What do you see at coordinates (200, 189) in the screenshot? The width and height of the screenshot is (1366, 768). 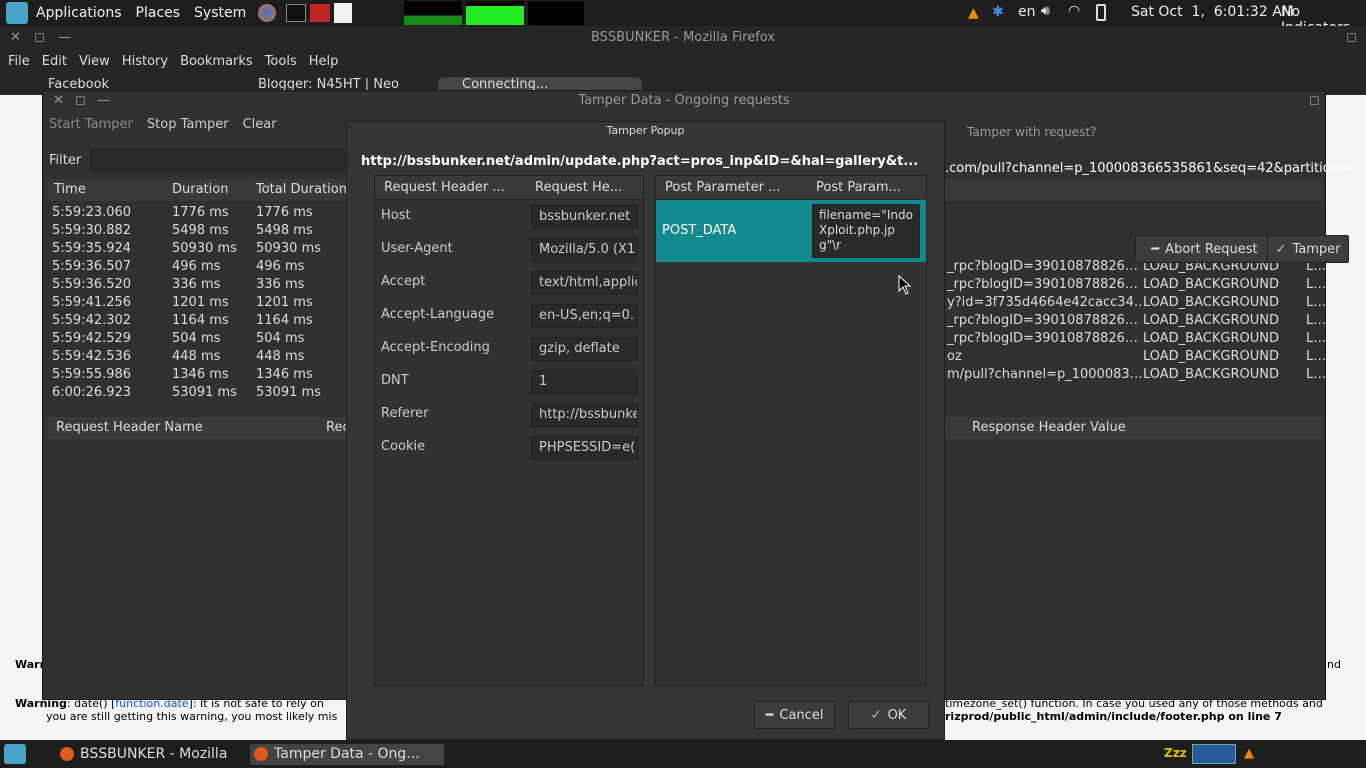 I see `col-duration: Duration` at bounding box center [200, 189].